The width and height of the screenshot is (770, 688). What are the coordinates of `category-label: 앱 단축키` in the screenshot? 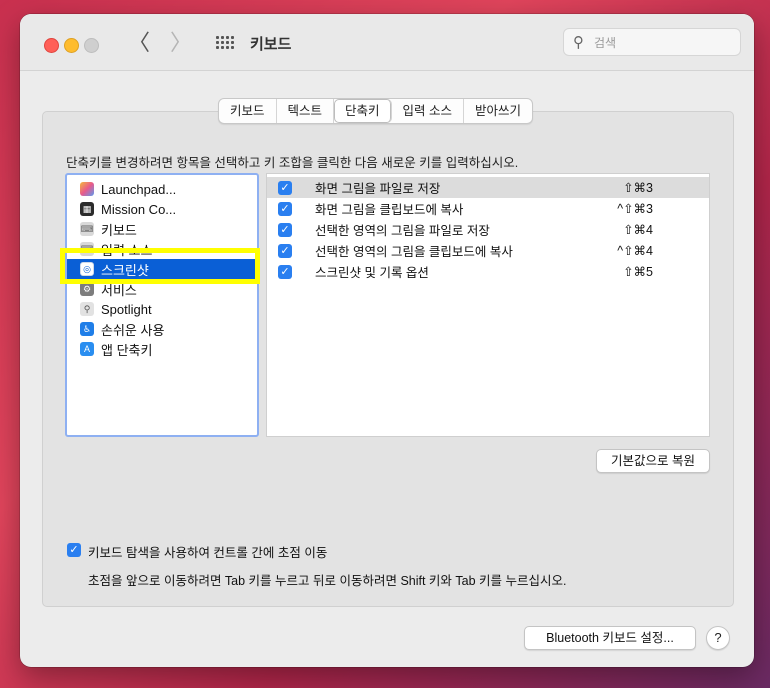 It's located at (127, 350).